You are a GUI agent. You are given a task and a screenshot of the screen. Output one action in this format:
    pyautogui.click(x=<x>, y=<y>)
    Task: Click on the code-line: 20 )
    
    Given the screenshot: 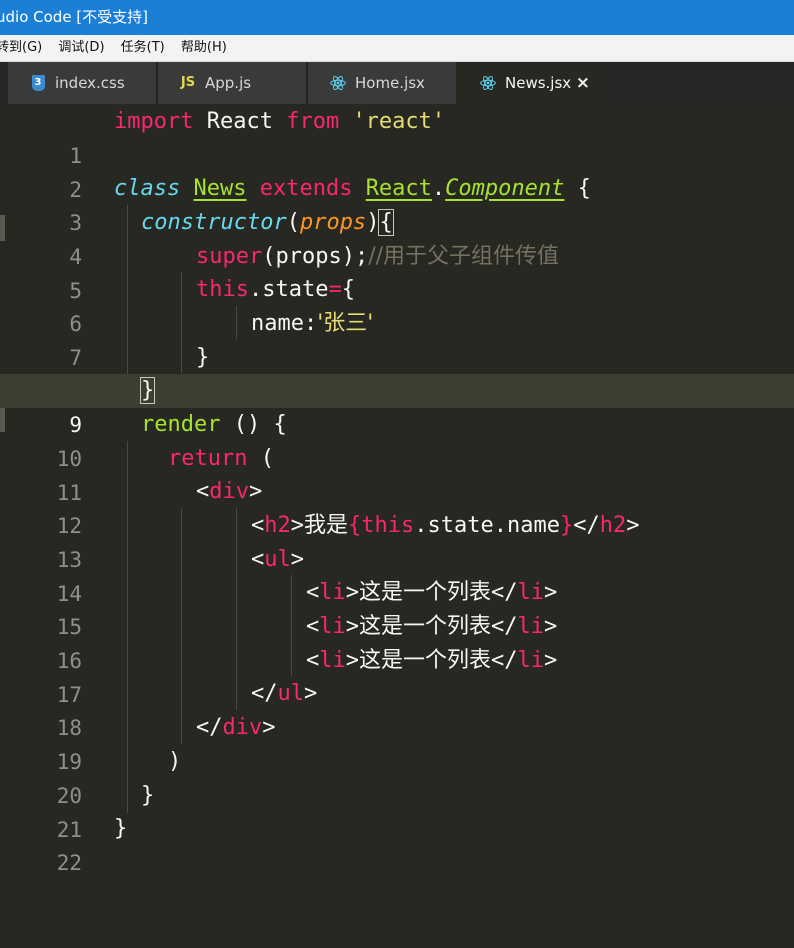 What is the action you would take?
    pyautogui.click(x=397, y=776)
    